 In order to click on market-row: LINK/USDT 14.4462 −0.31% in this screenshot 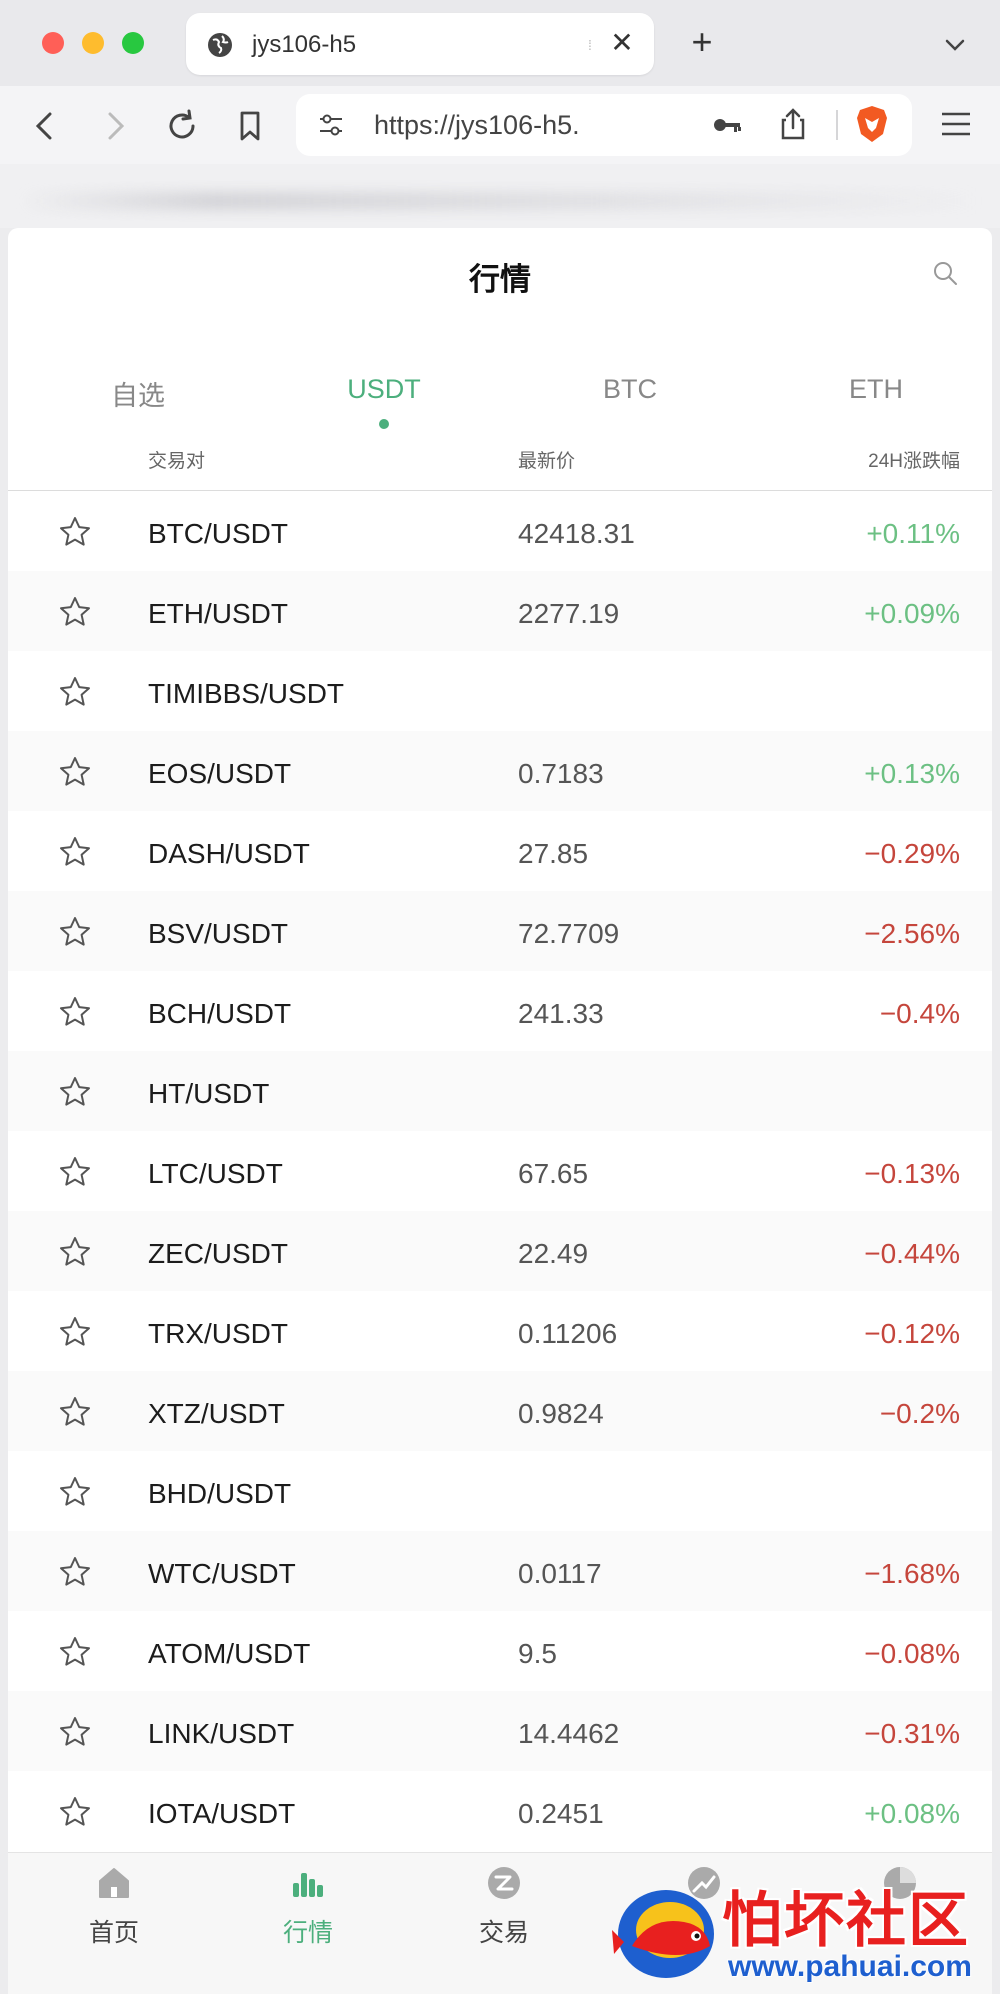, I will do `click(500, 1731)`.